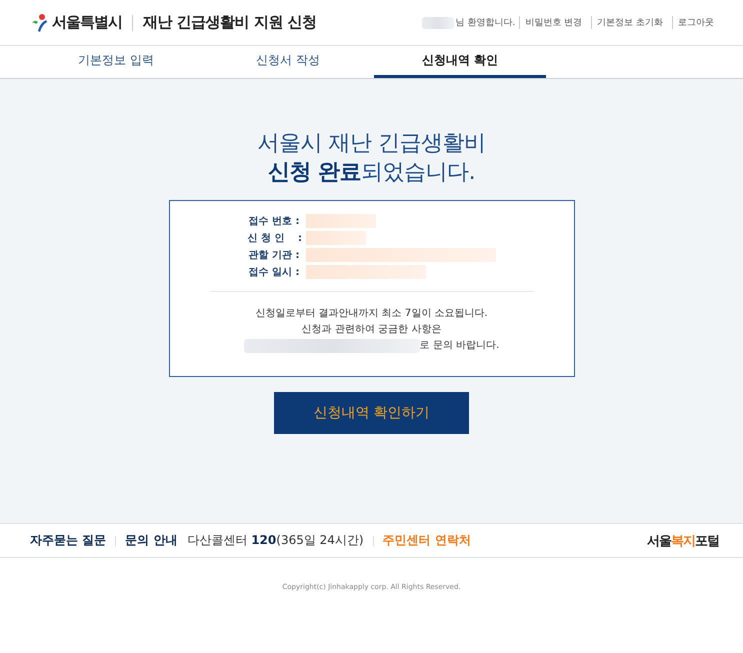 Image resolution: width=743 pixels, height=653 pixels. Describe the element at coordinates (275, 540) in the screenshot. I see `call-center-text: 다산콜센터 120(365일 24시간)` at that location.